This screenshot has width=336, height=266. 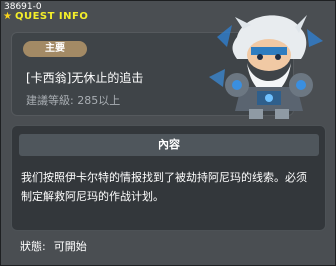 What do you see at coordinates (7, 16) in the screenshot?
I see `star-icon: ★` at bounding box center [7, 16].